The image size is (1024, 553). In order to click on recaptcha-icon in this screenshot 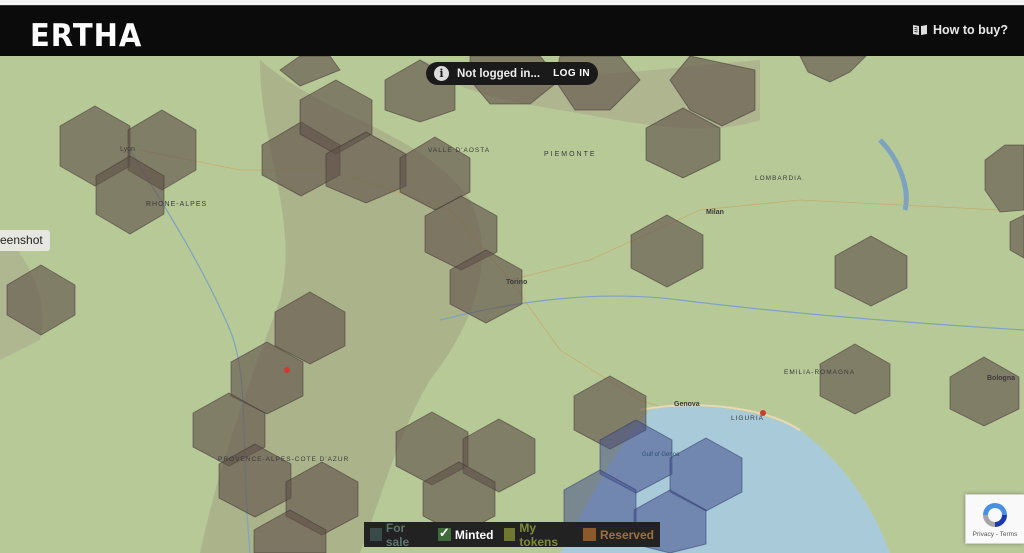, I will do `click(995, 515)`.